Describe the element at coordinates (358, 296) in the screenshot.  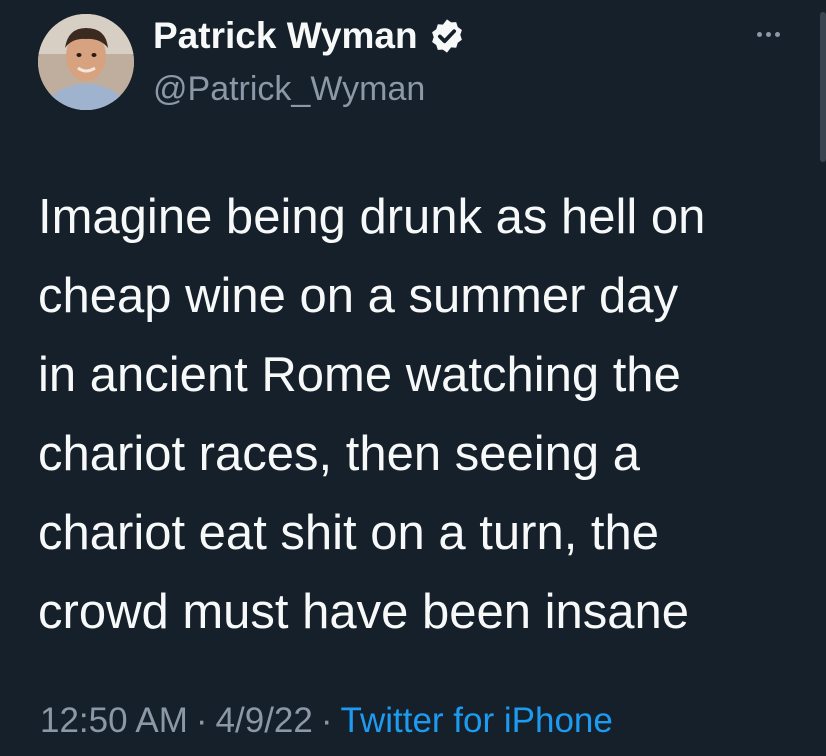
I see `tweet-text-line: cheap wine on a summer day` at that location.